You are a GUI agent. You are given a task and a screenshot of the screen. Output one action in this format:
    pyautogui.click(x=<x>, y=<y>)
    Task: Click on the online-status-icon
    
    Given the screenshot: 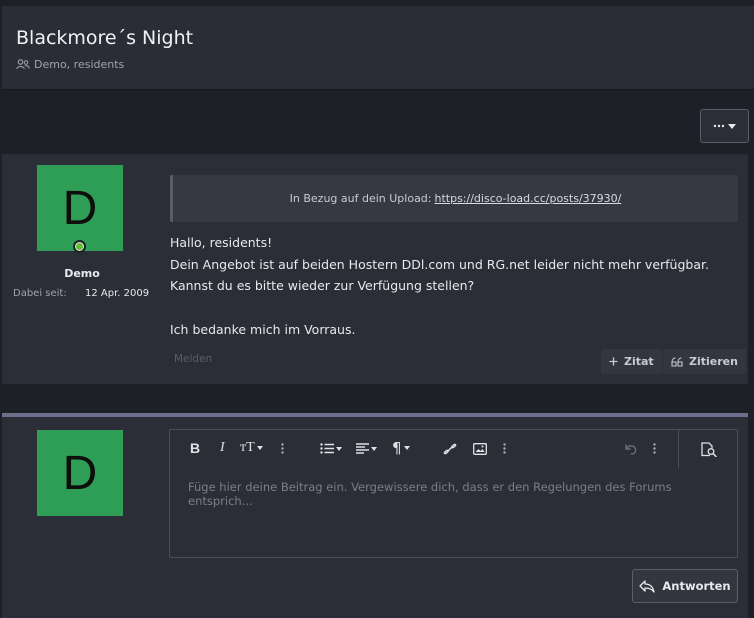 What is the action you would take?
    pyautogui.click(x=79, y=246)
    